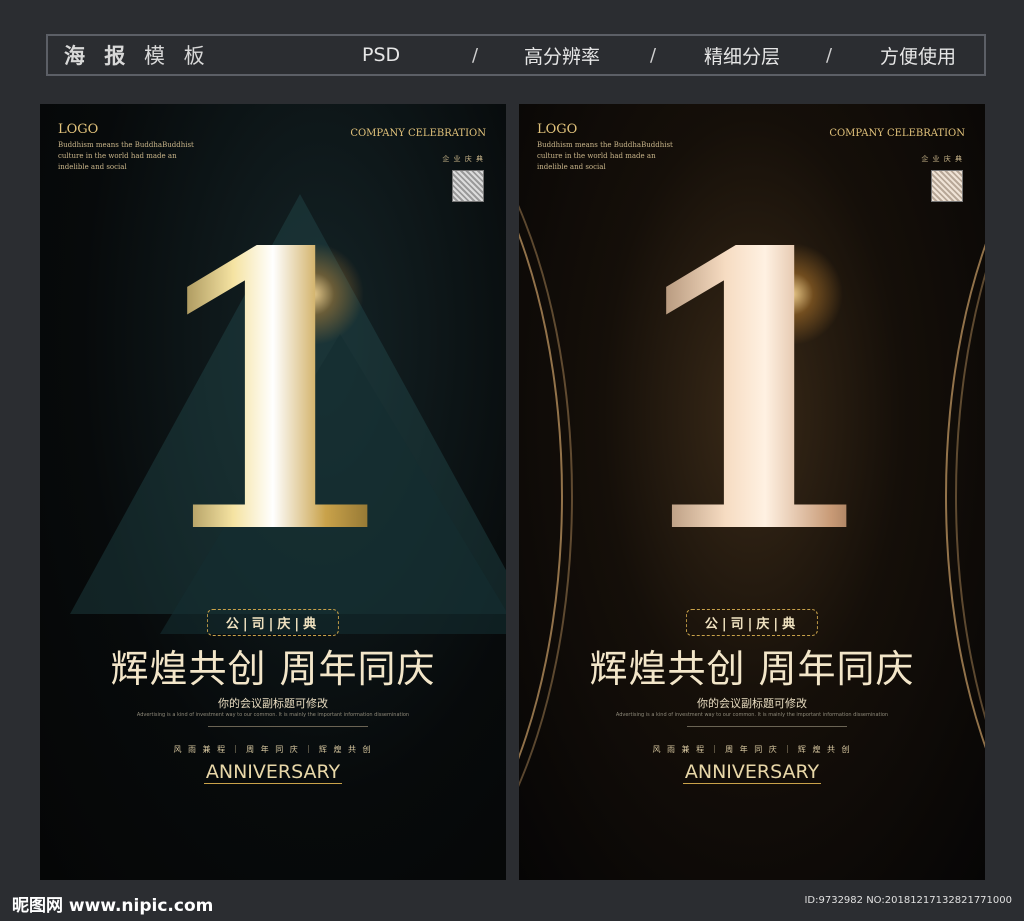 The width and height of the screenshot is (1024, 921). I want to click on feature-resolution: 高分辨率, so click(562, 56).